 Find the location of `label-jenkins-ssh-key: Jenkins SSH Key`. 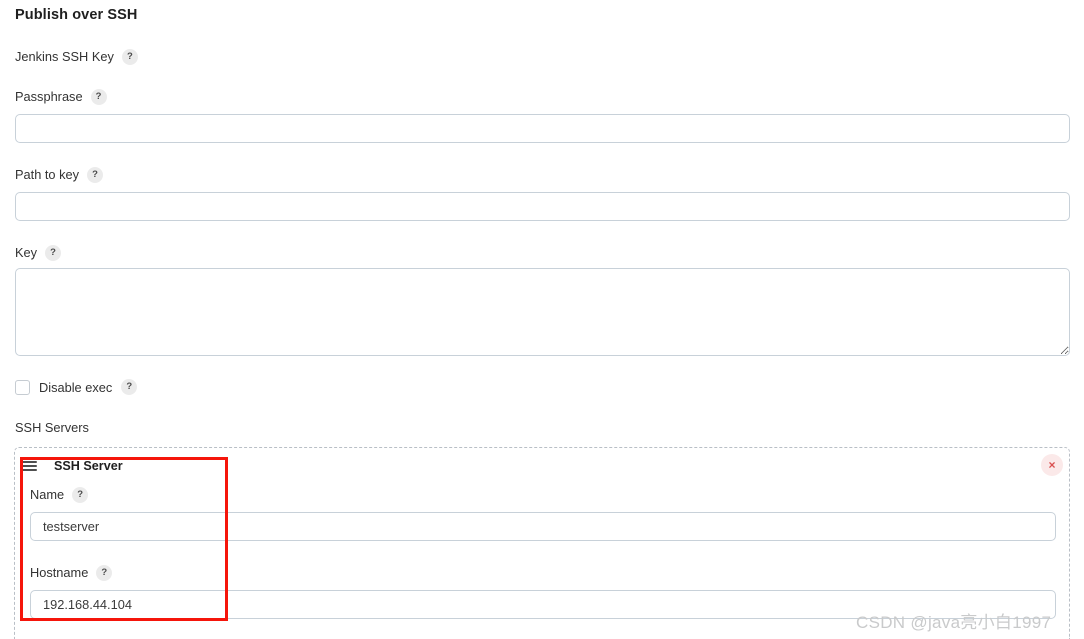

label-jenkins-ssh-key: Jenkins SSH Key is located at coordinates (64, 56).